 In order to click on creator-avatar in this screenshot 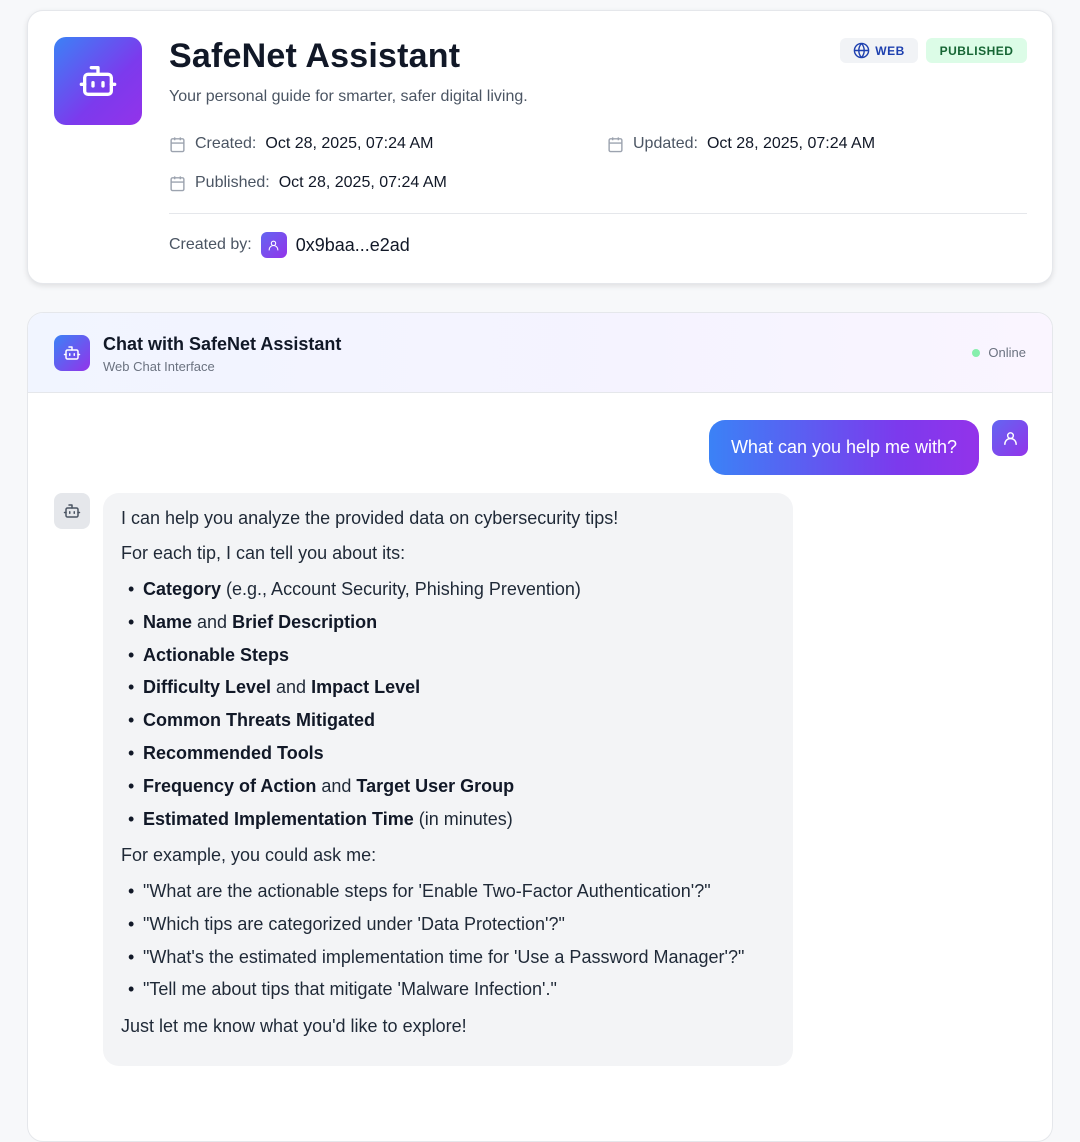, I will do `click(273, 245)`.